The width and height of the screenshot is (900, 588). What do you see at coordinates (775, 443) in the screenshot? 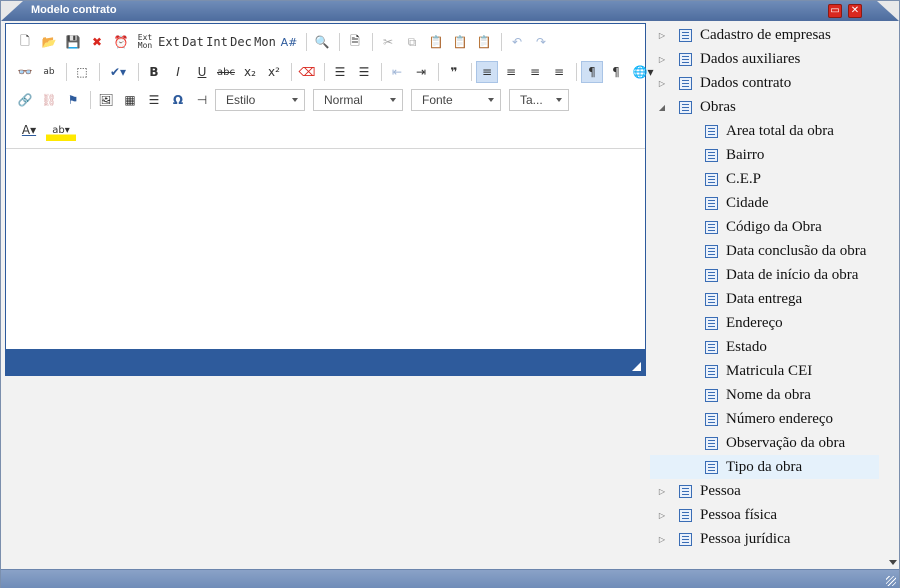
I see `tree-leaf: Observação da obra` at bounding box center [775, 443].